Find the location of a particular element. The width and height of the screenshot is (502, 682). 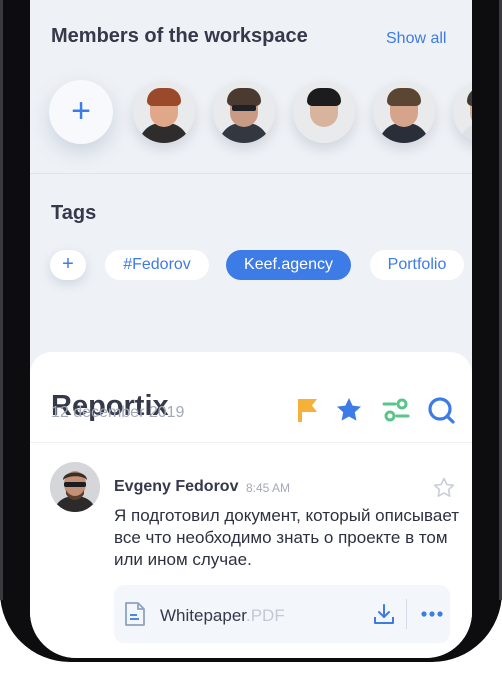

attachment-name: Whitepaper.PDF is located at coordinates (222, 616).